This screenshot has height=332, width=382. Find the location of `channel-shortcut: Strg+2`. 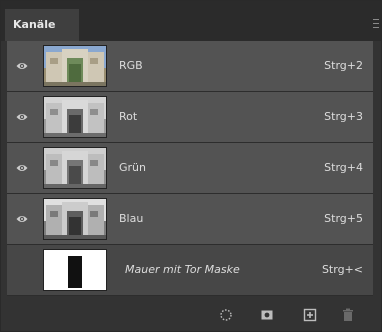

channel-shortcut: Strg+2 is located at coordinates (343, 65).